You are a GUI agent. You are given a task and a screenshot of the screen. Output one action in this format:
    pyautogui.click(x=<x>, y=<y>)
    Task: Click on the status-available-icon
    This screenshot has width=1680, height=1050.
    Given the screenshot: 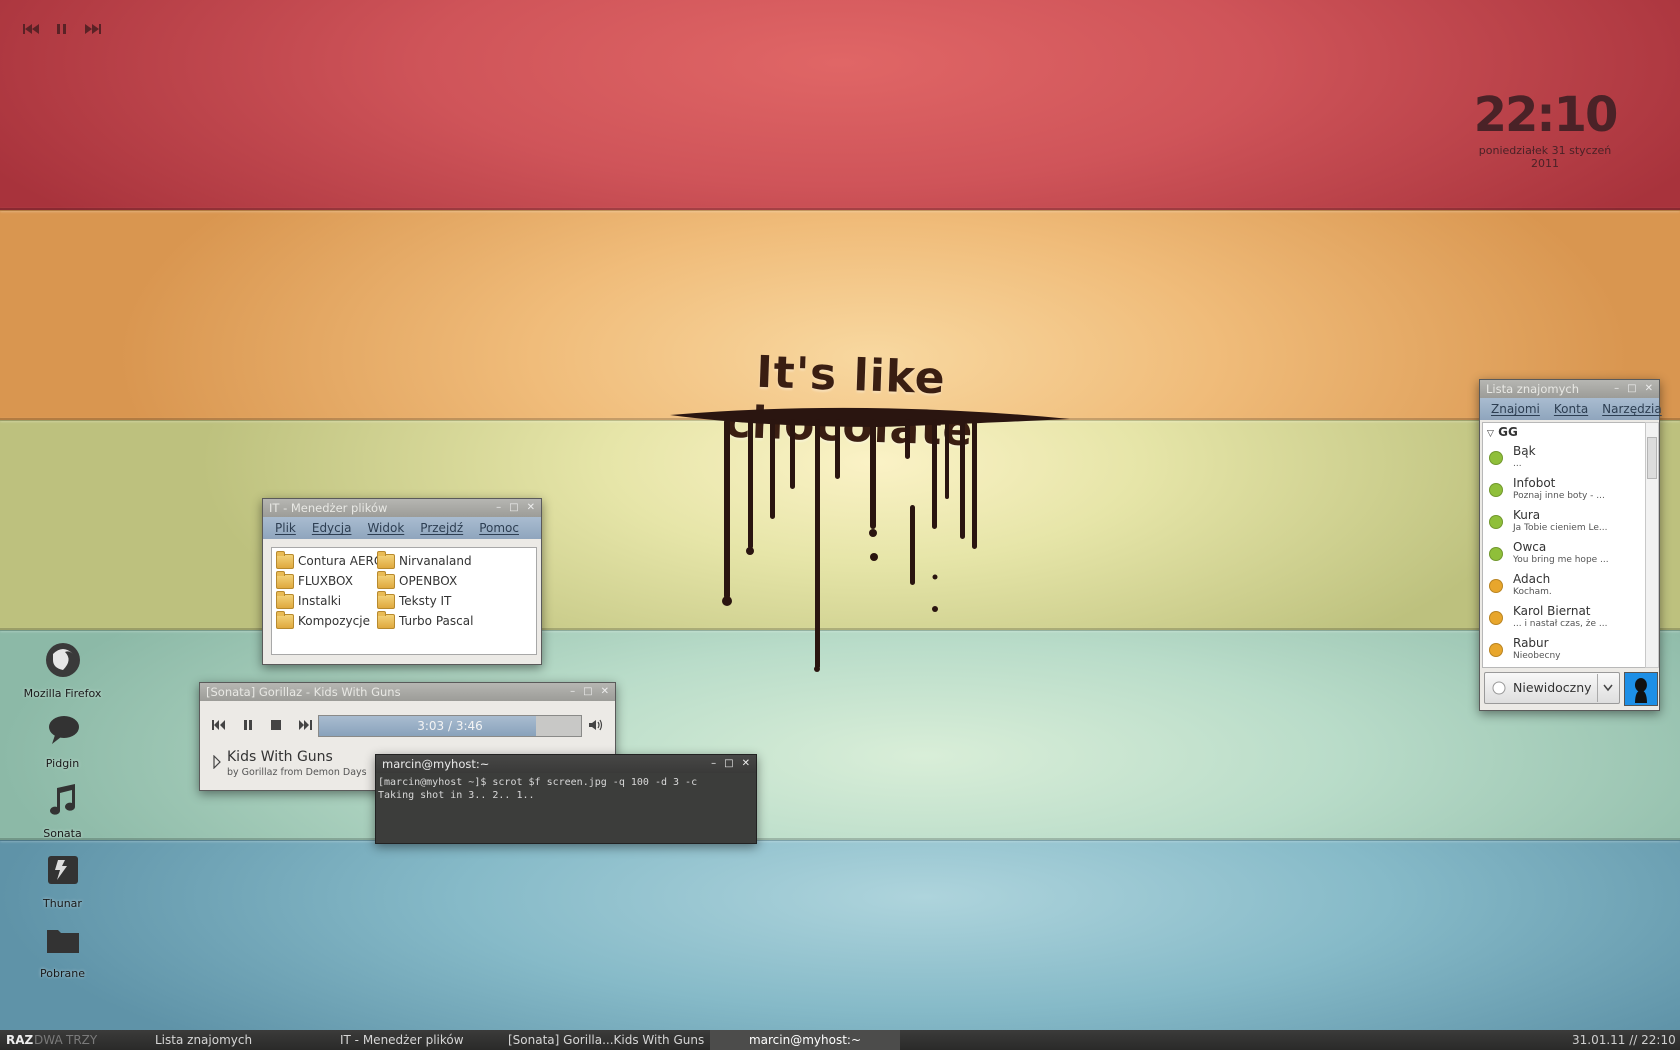 What is the action you would take?
    pyautogui.click(x=1496, y=458)
    